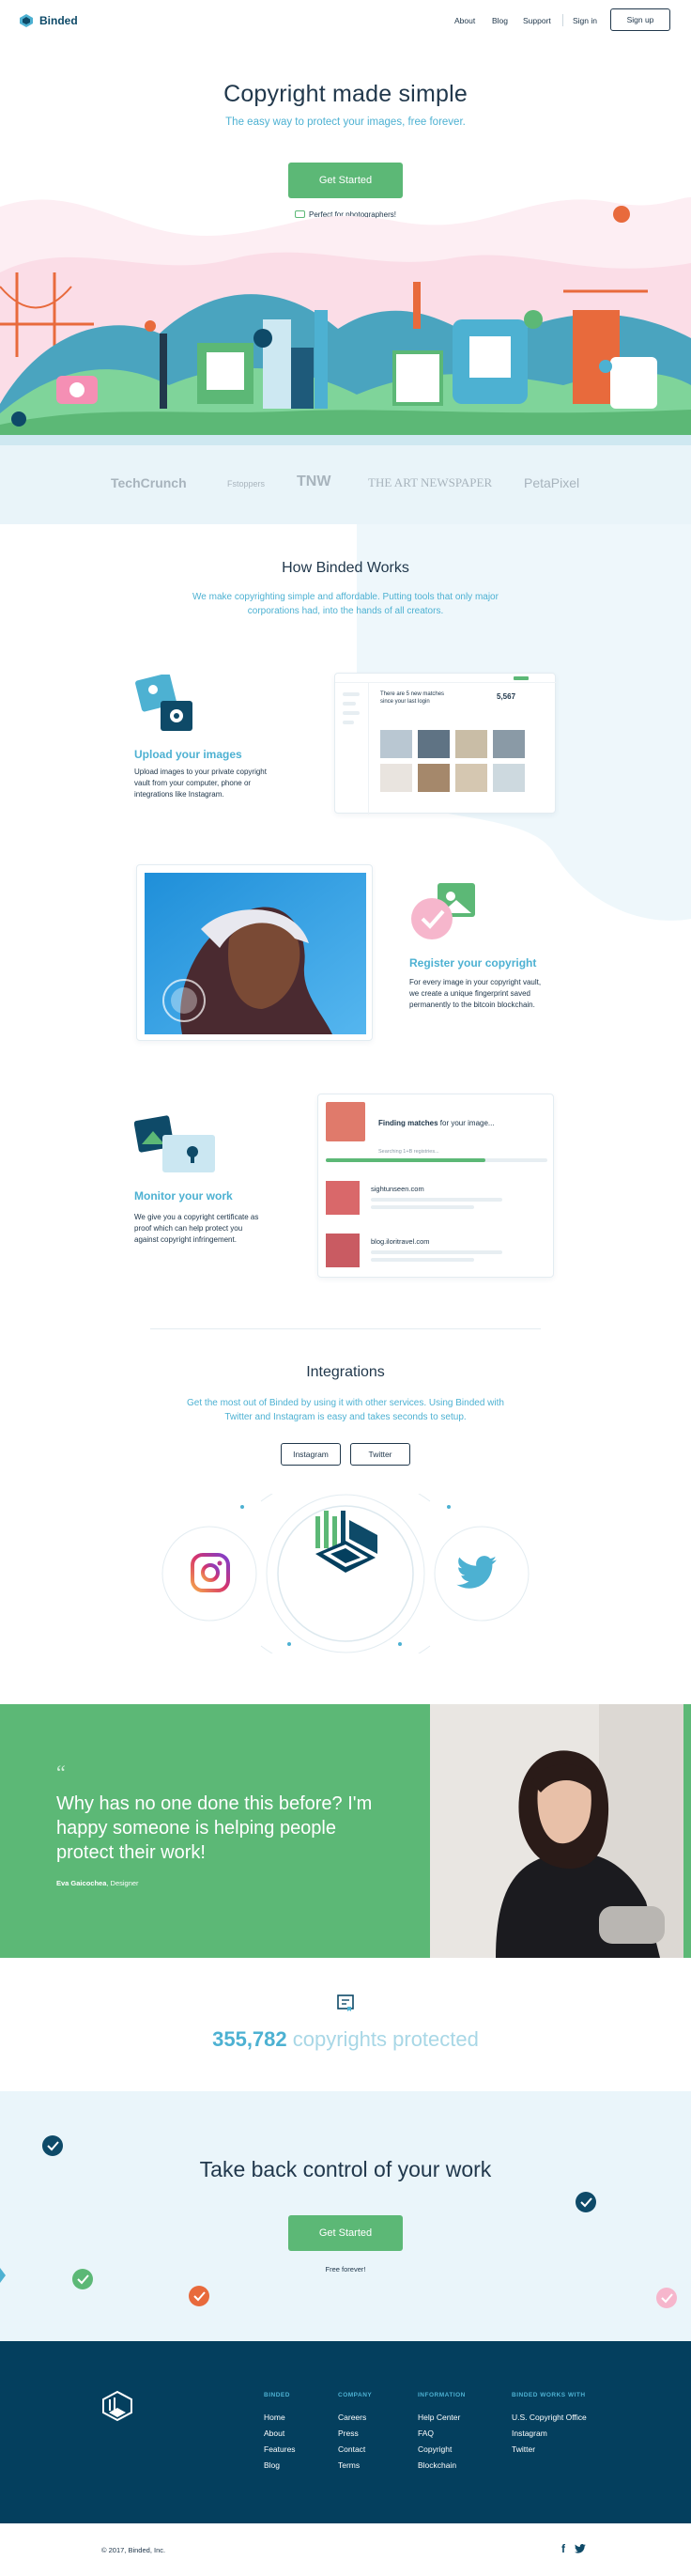 This screenshot has width=691, height=2576. I want to click on footer-col-company-heading: COMPANY, so click(355, 2395).